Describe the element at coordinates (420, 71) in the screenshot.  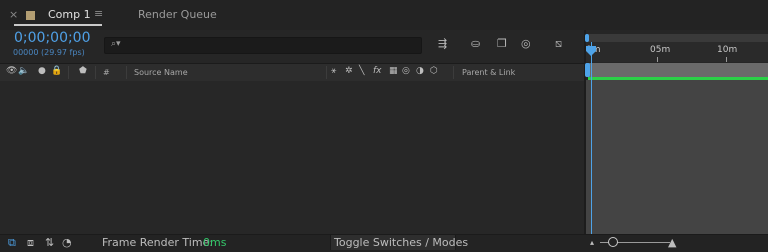
I see `adjustment-layer-icon: ◑` at that location.